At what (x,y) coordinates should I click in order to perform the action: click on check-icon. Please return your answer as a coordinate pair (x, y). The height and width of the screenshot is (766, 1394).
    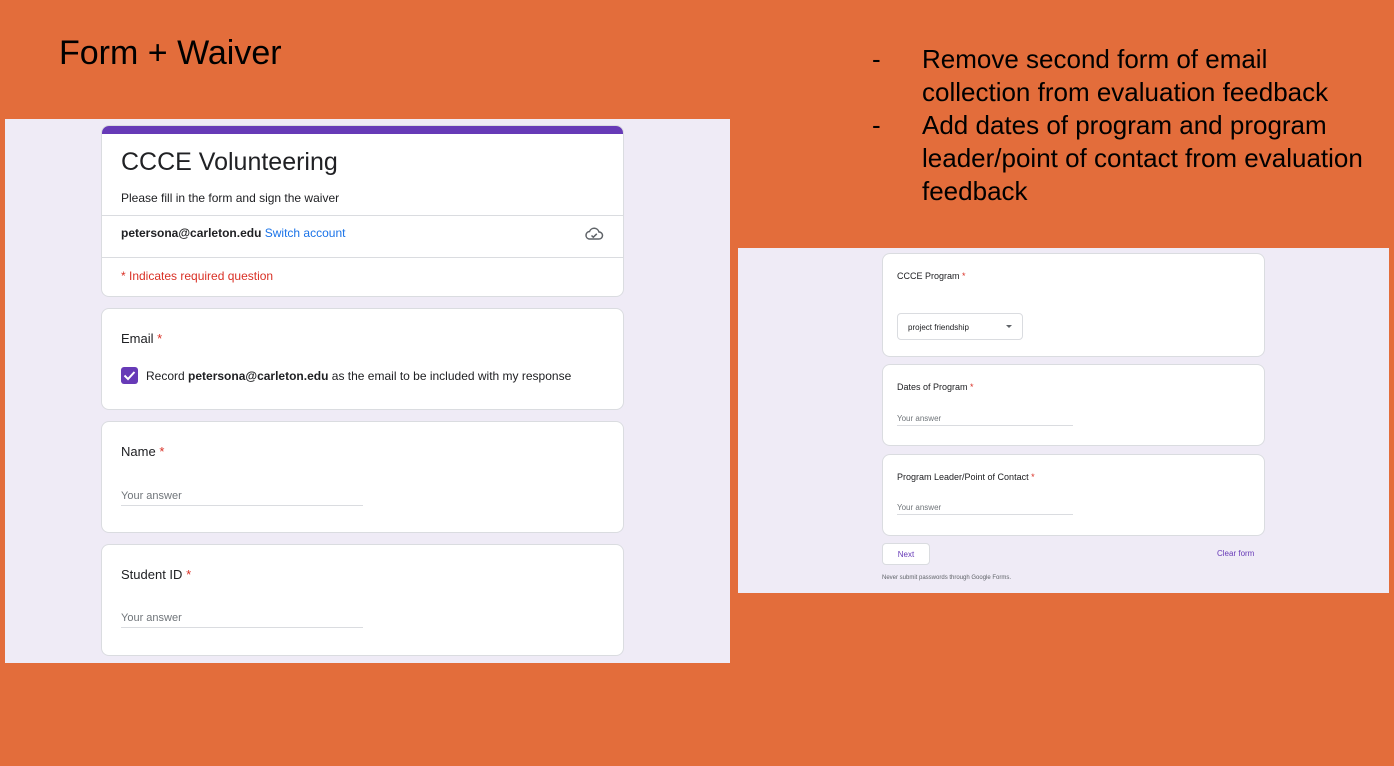
    Looking at the image, I should click on (129, 376).